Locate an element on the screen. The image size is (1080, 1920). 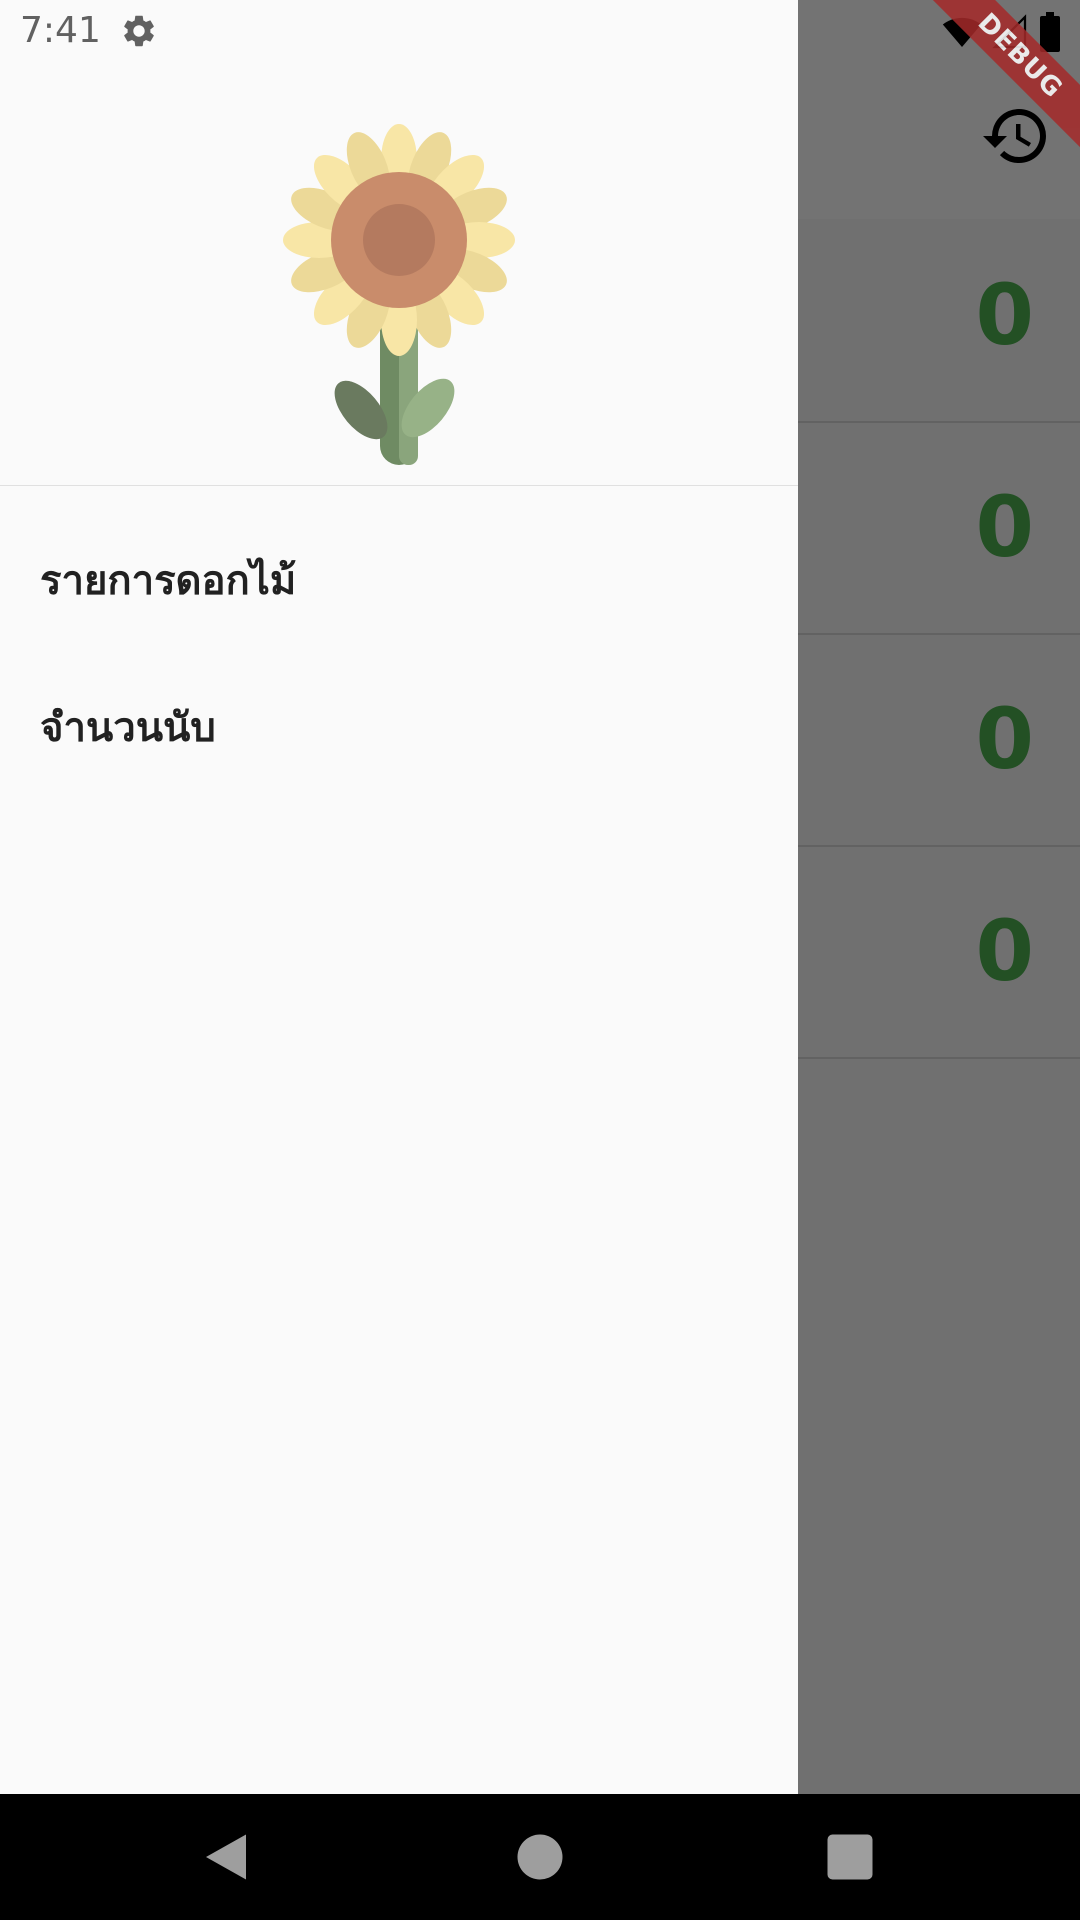
settings-icon is located at coordinates (139, 31).